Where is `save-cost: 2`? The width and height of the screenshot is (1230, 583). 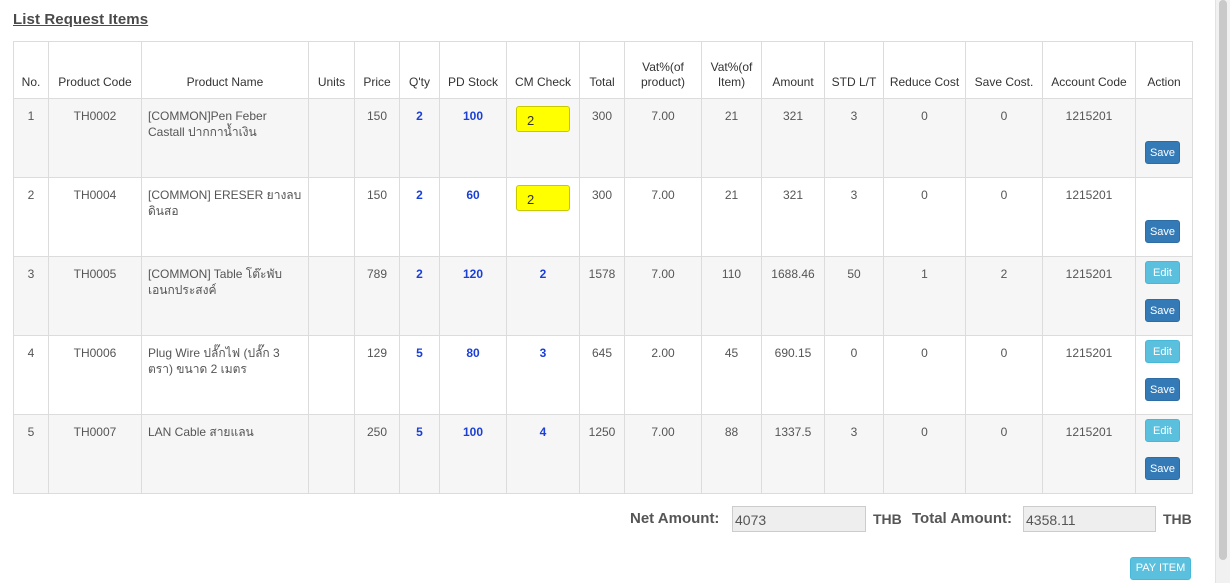 save-cost: 2 is located at coordinates (1004, 296).